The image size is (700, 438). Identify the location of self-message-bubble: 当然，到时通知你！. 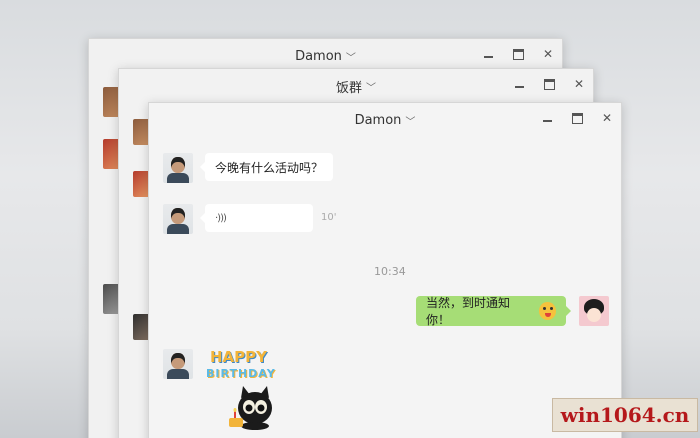
(493, 311).